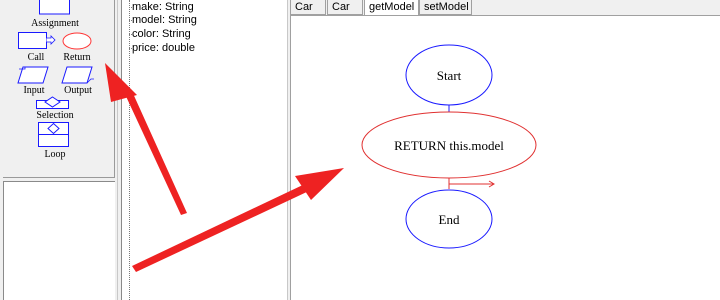 Image resolution: width=720 pixels, height=300 pixels. I want to click on palette-output-label: Output, so click(78, 90).